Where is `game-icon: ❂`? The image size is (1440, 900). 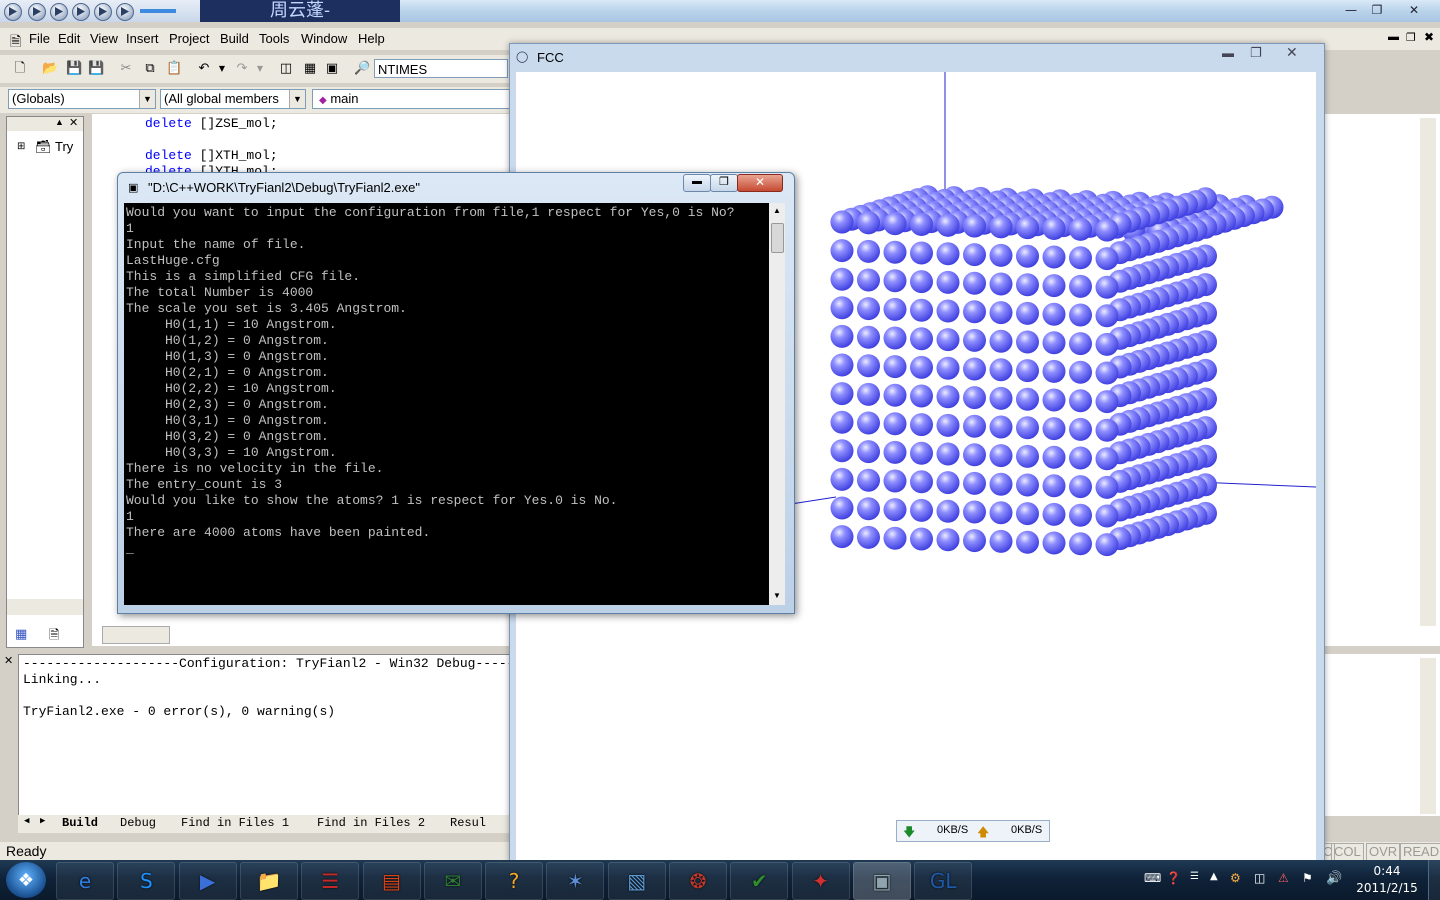 game-icon: ❂ is located at coordinates (698, 881).